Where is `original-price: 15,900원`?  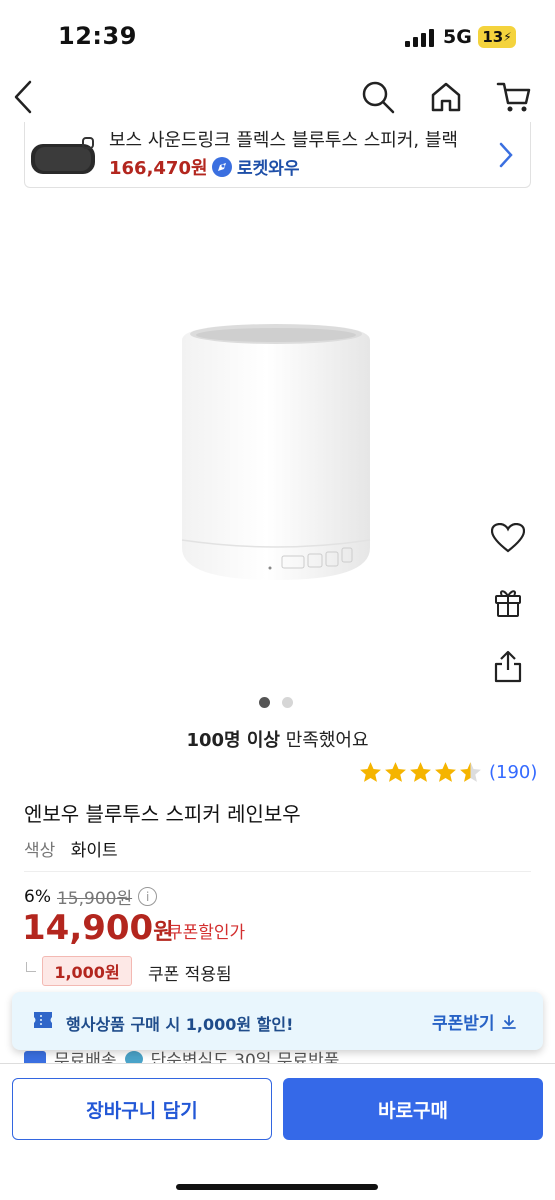
original-price: 15,900원 is located at coordinates (94, 899).